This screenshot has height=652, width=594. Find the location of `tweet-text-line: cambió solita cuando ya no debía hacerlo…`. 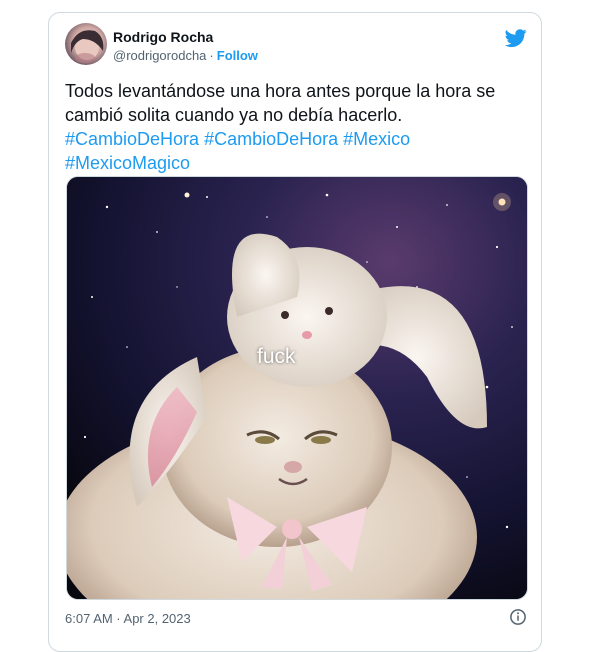

tweet-text-line: cambió solita cuando ya no debía hacerlo… is located at coordinates (234, 115).